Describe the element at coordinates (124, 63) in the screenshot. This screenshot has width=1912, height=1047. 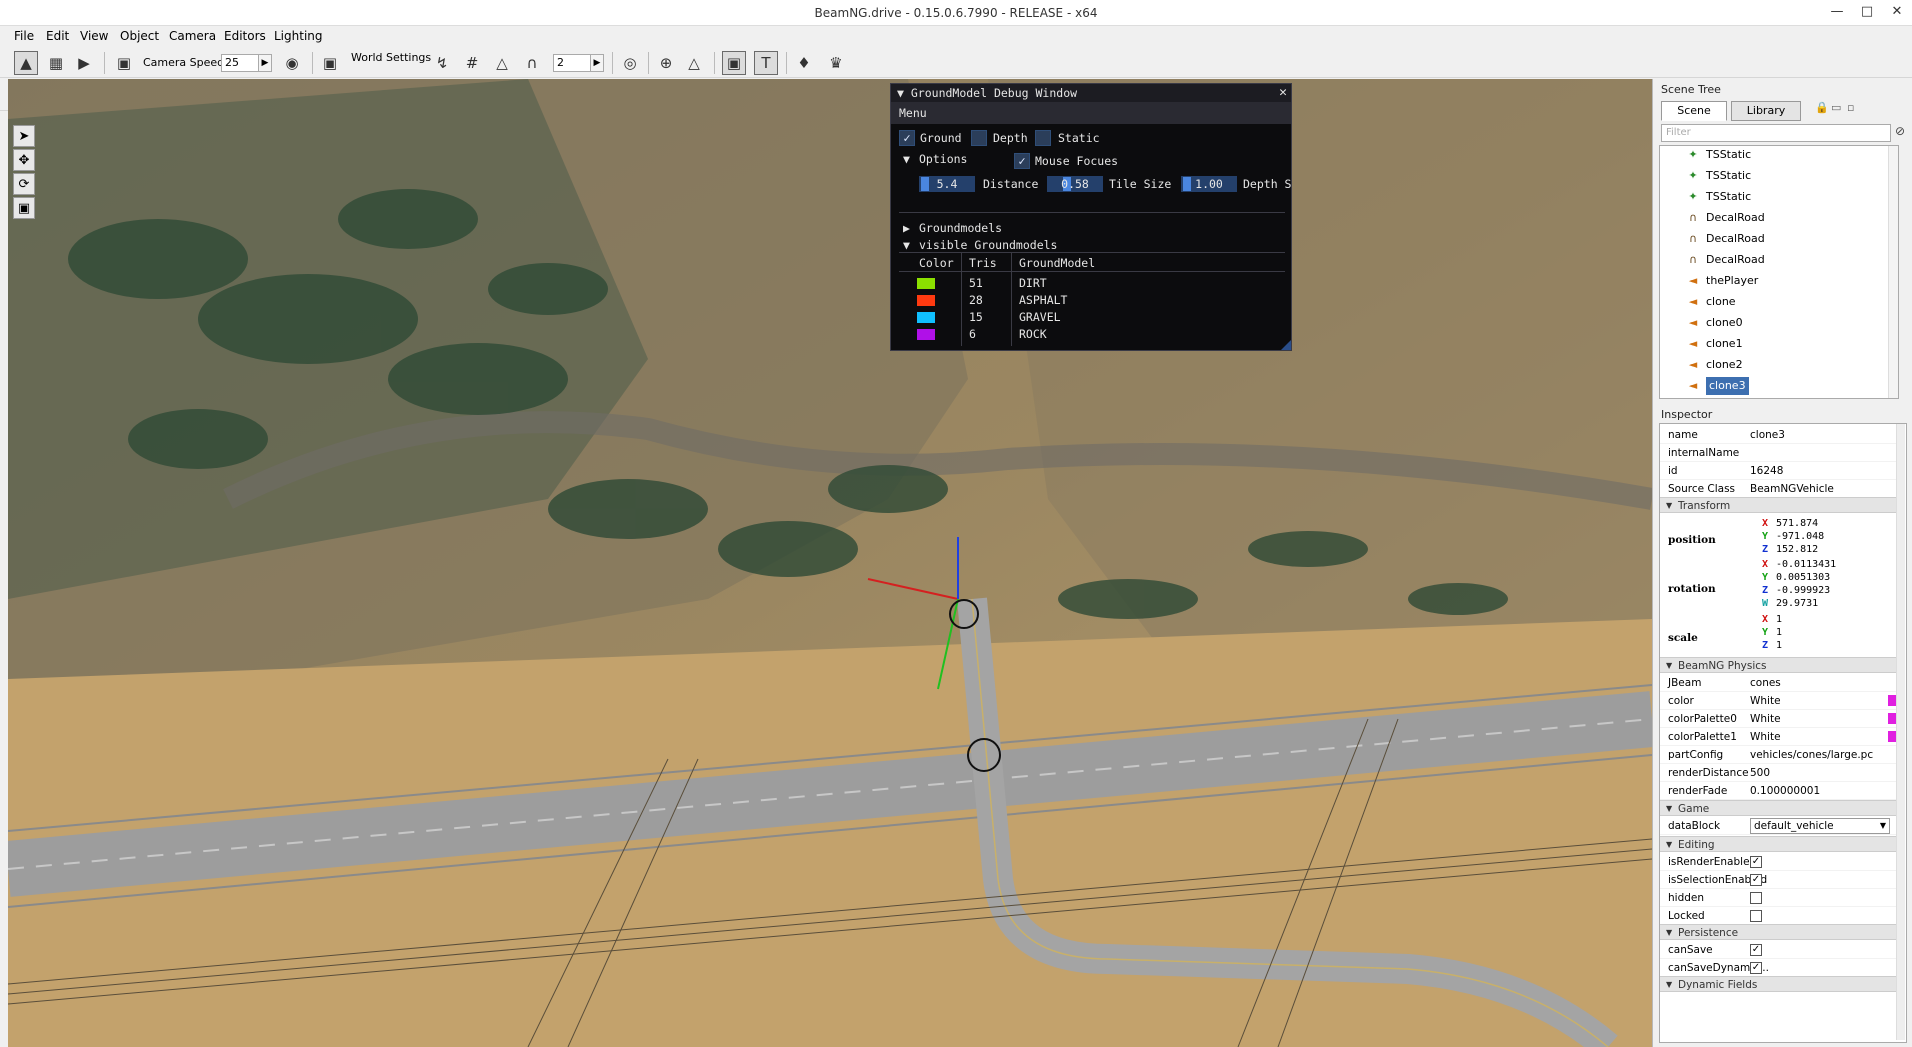
I see `camera-icon: ▣` at that location.